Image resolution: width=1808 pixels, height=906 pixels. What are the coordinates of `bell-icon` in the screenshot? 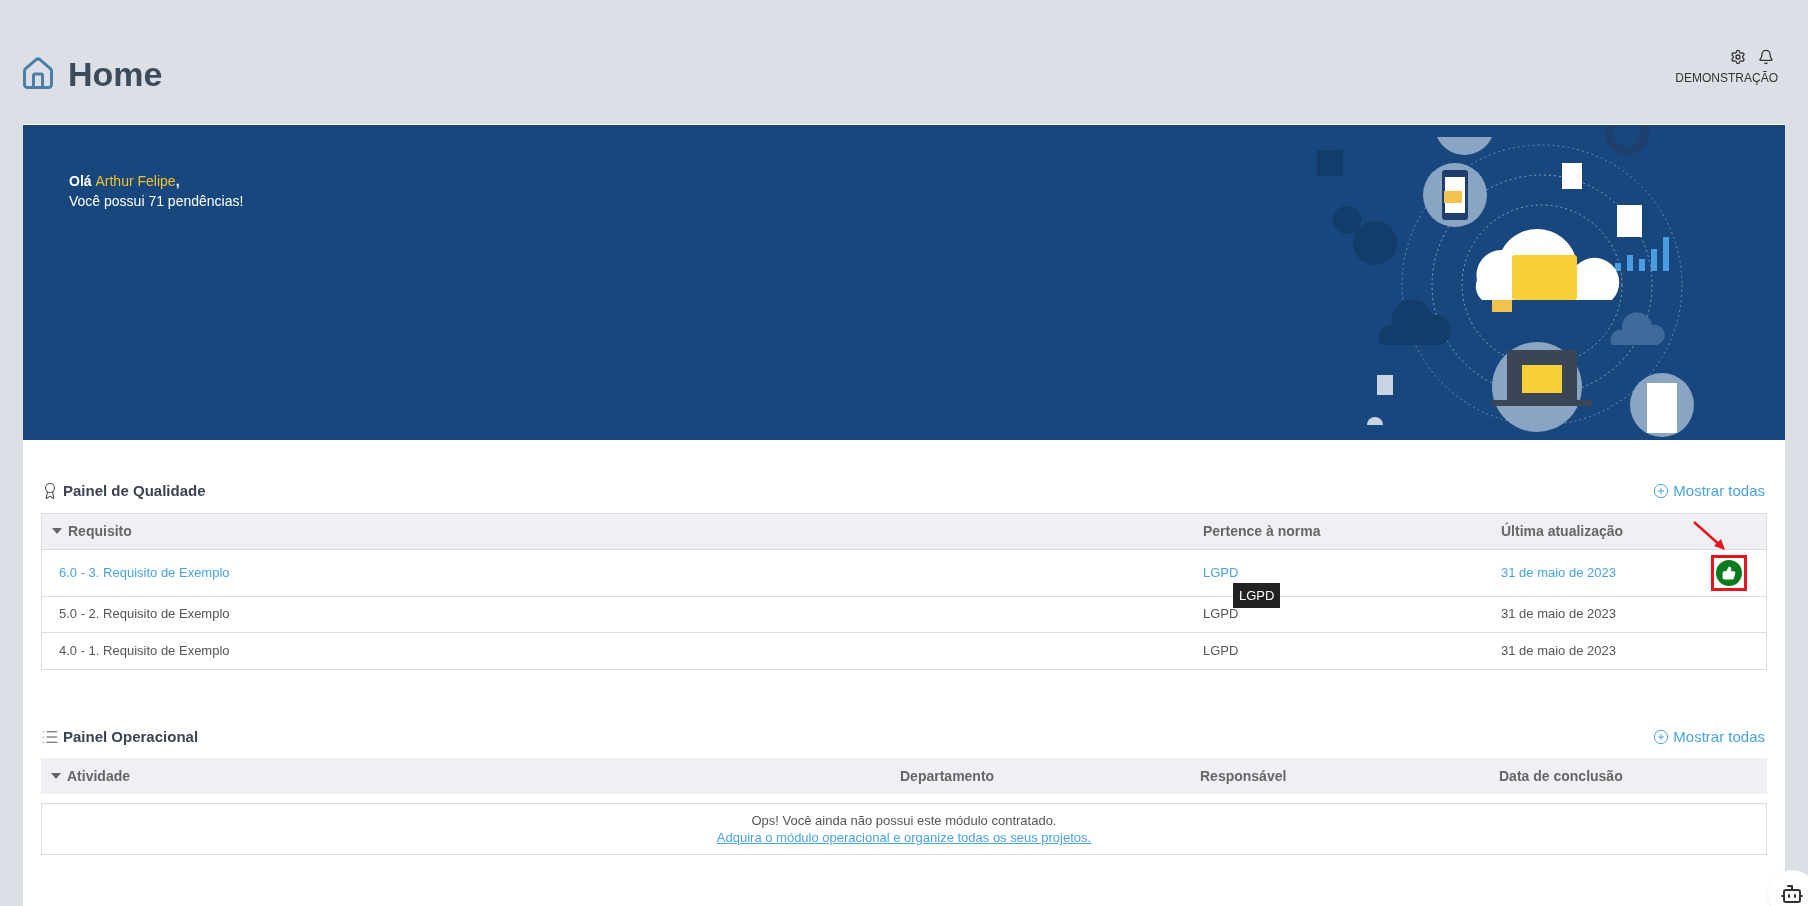 It's located at (1766, 57).